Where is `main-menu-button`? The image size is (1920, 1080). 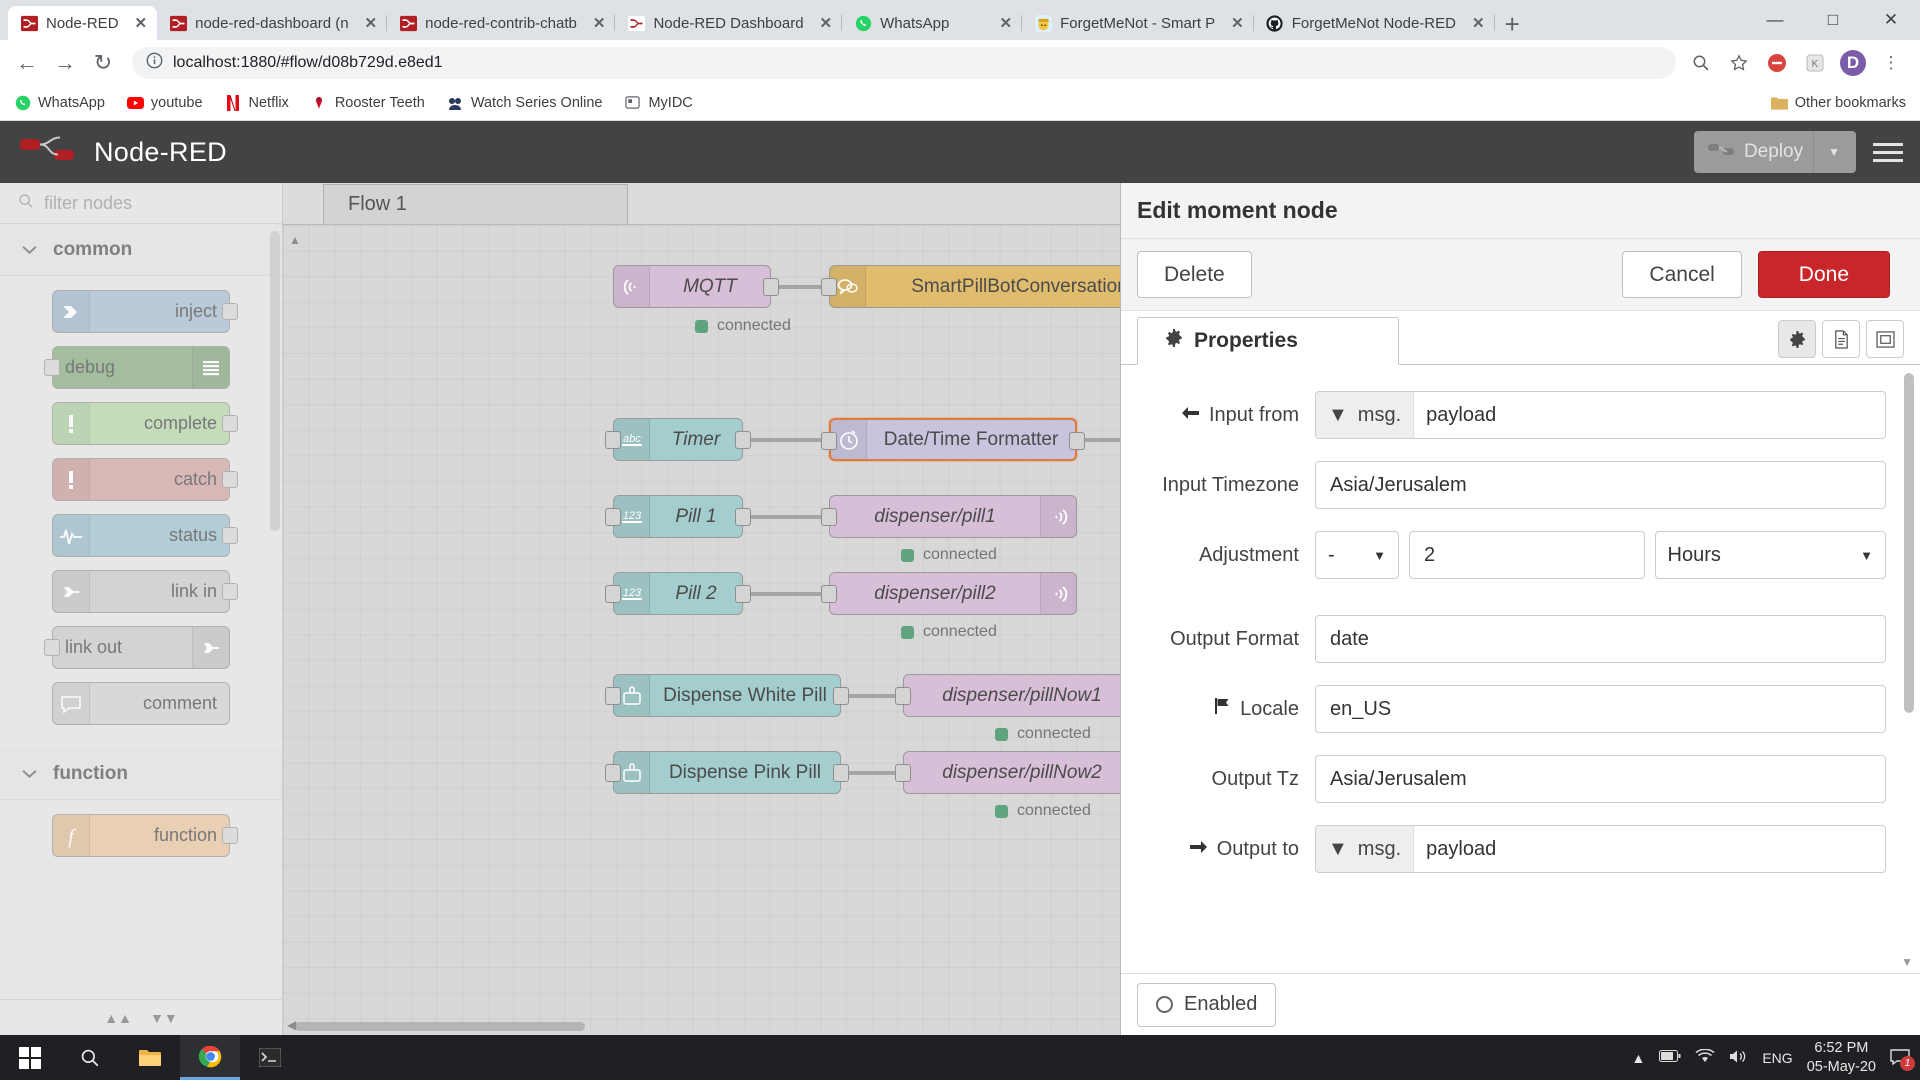
main-menu-button is located at coordinates (1888, 152).